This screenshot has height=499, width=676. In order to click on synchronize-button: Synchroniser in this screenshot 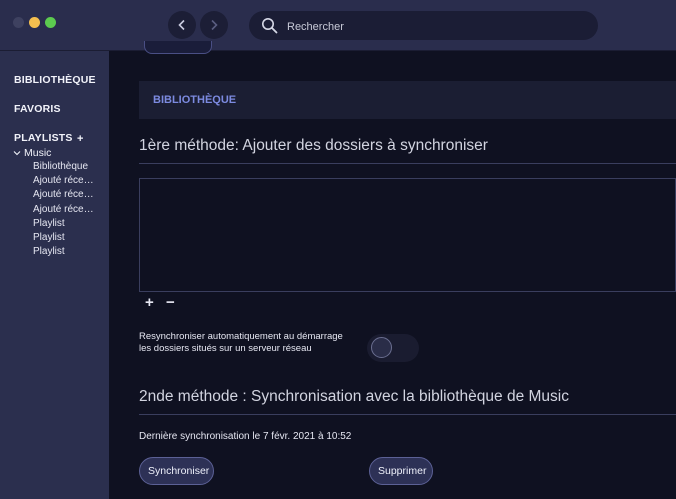, I will do `click(176, 471)`.